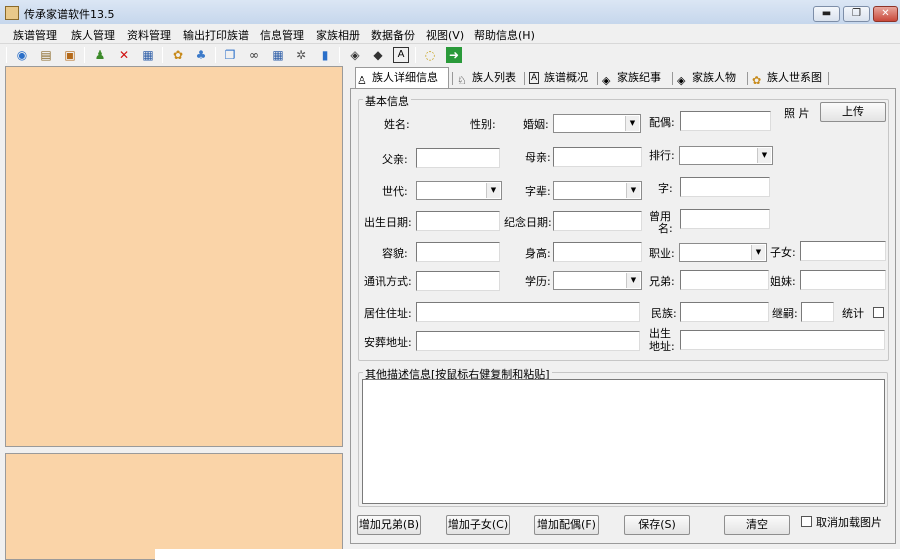  Describe the element at coordinates (783, 252) in the screenshot. I see `children-label: 子女:` at that location.